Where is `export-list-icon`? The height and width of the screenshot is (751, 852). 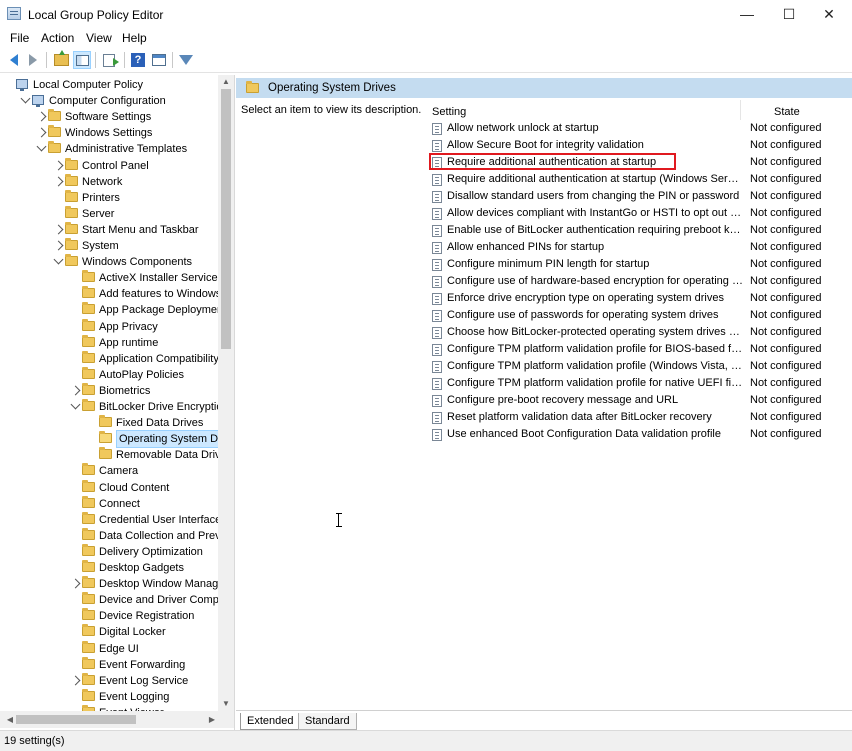
export-list-icon is located at coordinates (109, 60).